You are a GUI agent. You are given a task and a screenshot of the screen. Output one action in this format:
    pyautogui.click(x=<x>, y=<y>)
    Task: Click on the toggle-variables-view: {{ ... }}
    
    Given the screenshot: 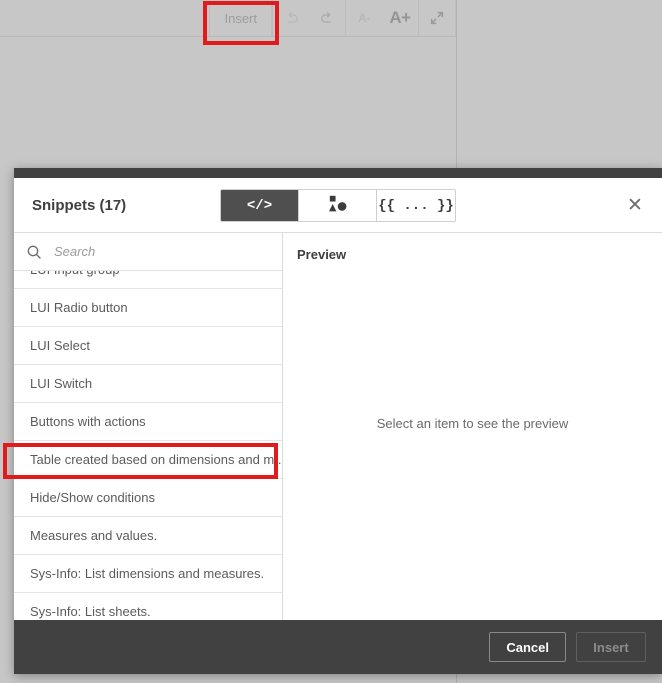 What is the action you would take?
    pyautogui.click(x=416, y=205)
    